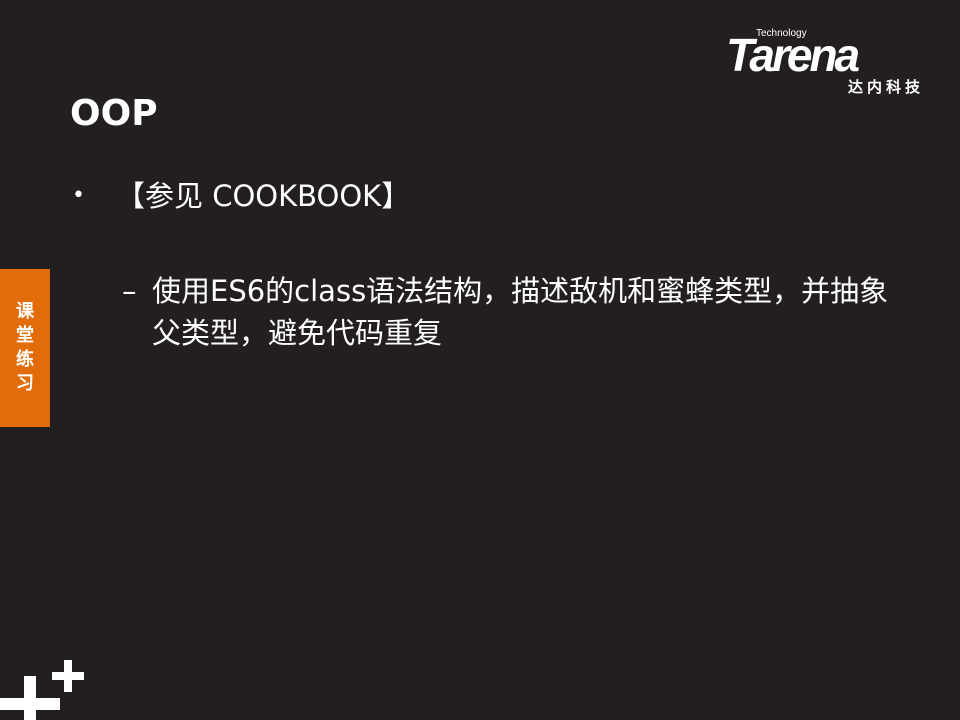  I want to click on classroom-exercise-tab: 课 堂 练 习, so click(25, 348).